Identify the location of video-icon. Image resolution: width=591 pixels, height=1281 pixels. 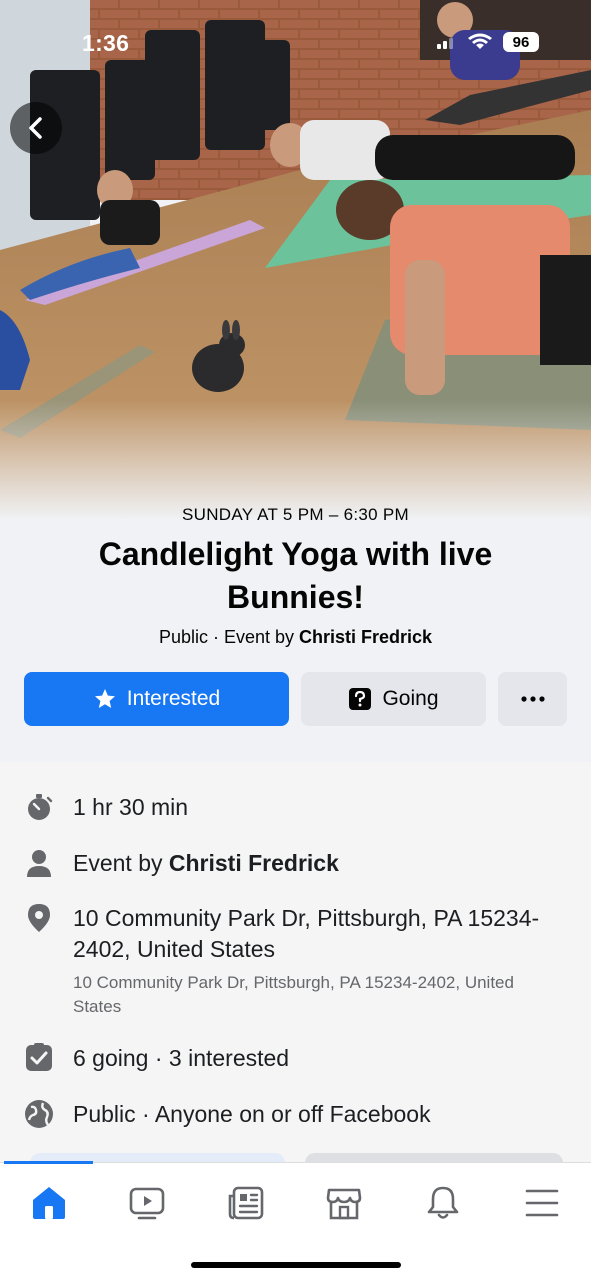
(147, 1203).